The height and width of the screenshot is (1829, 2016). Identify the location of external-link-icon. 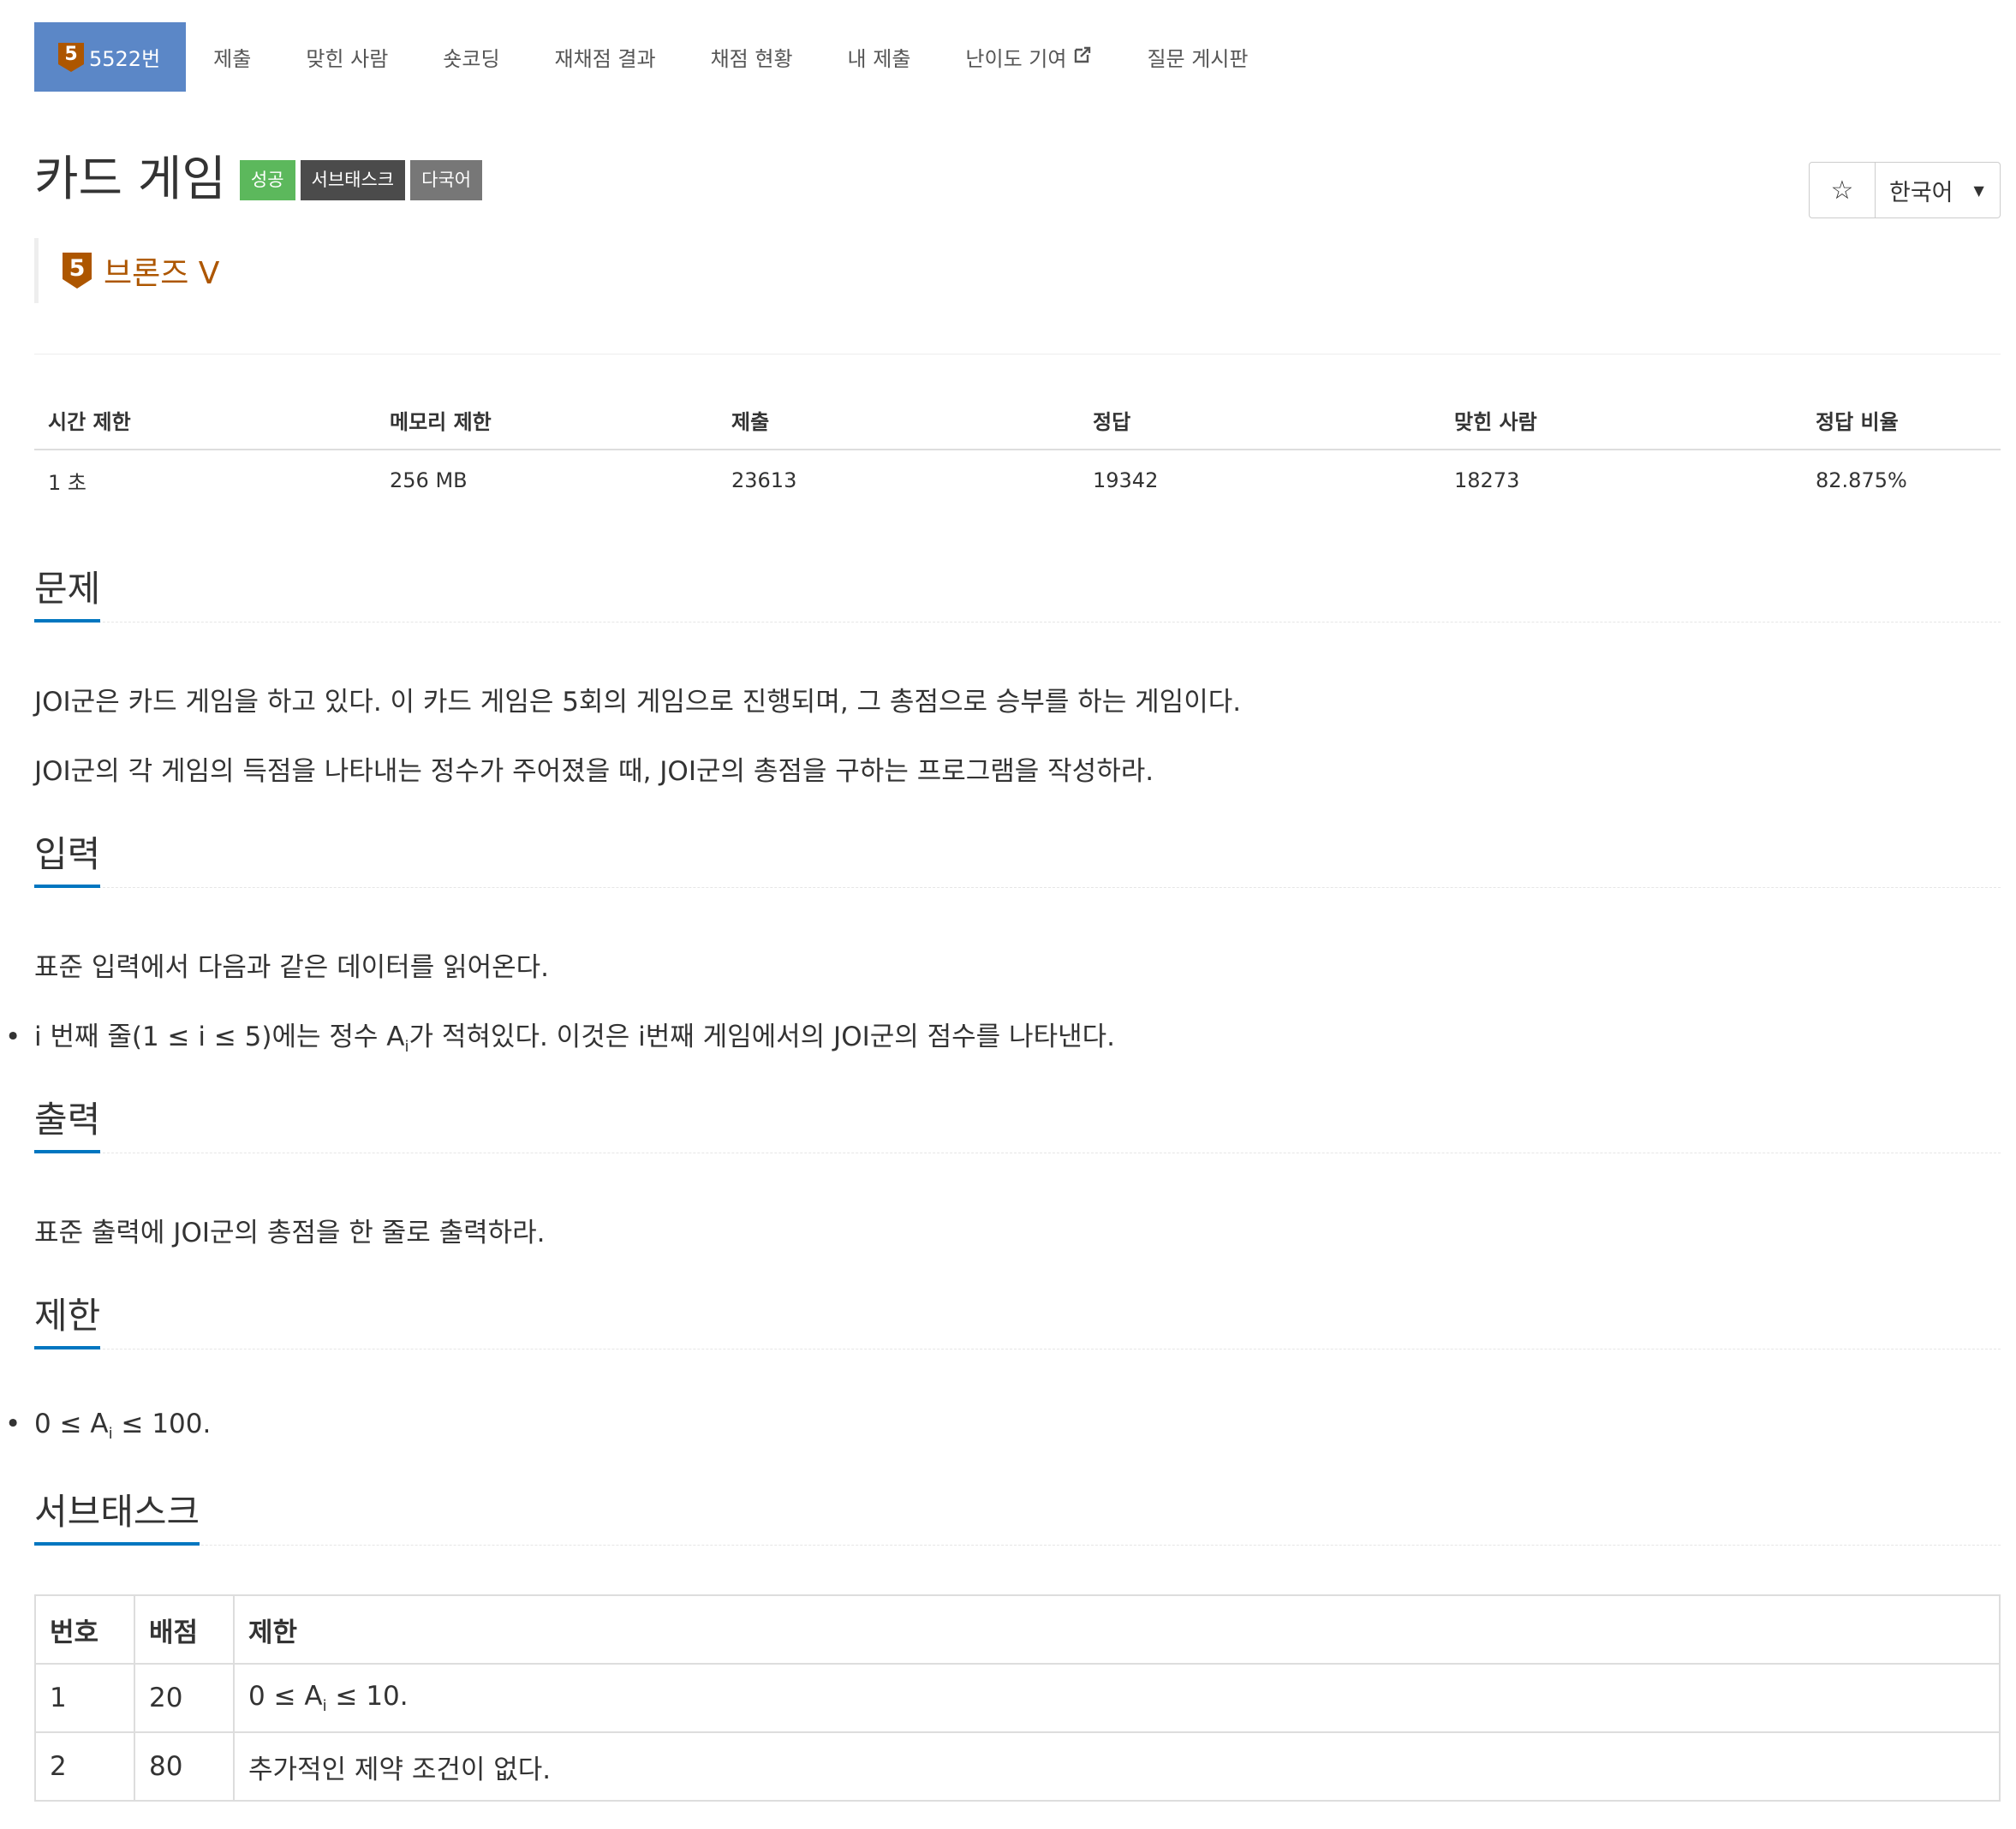
(1082, 57).